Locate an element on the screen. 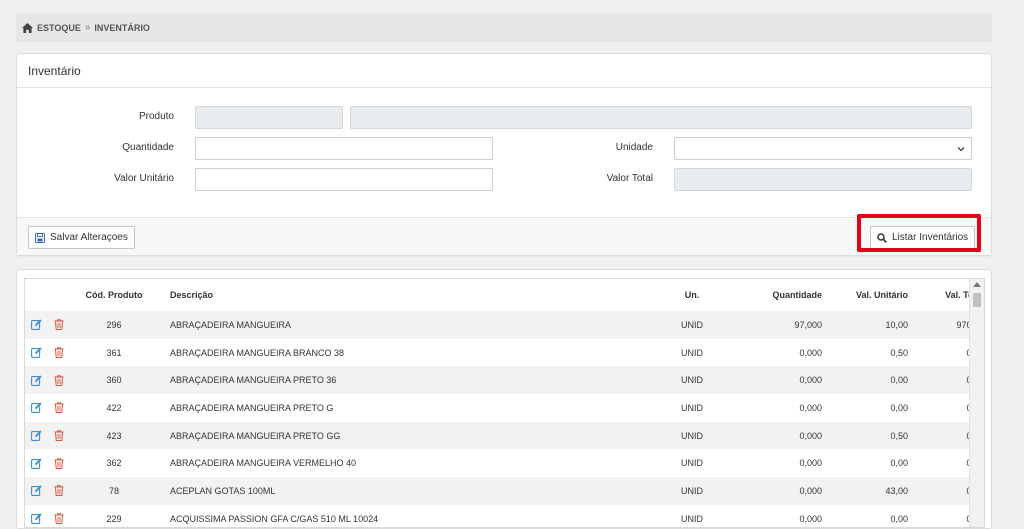  header-quantidade: Quantidade is located at coordinates (783, 295).